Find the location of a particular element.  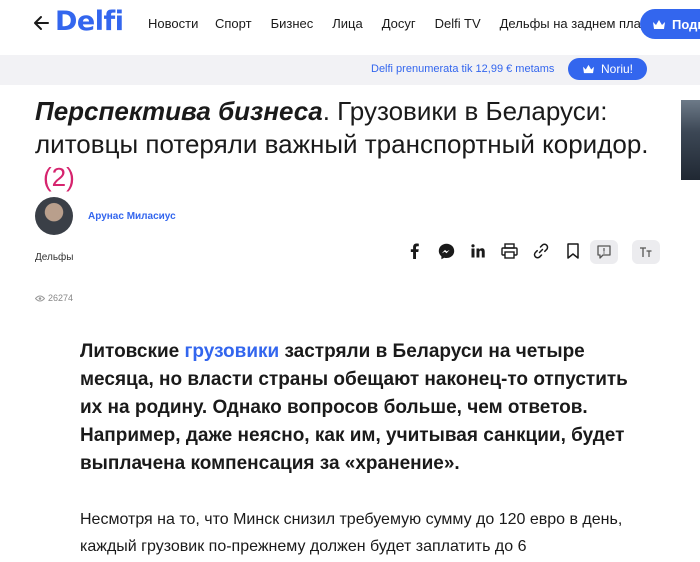

subscribe-label: Подп is located at coordinates (686, 24).